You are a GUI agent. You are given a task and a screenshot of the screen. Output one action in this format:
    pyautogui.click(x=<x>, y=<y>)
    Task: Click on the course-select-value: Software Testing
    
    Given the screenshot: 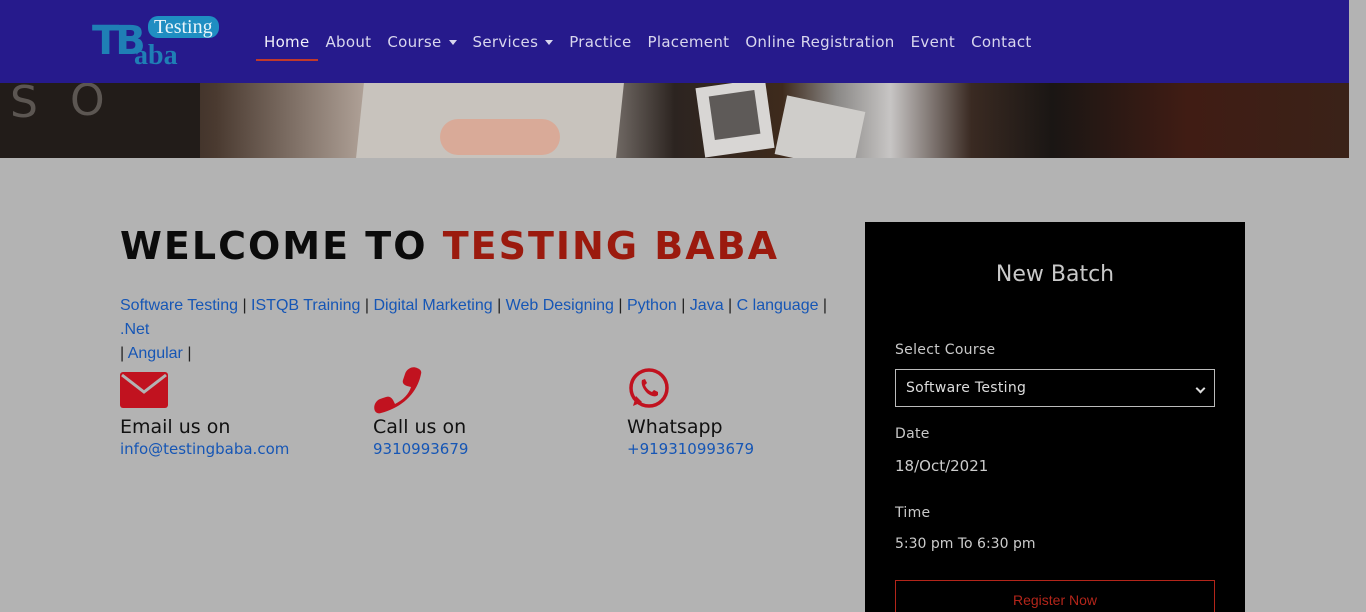 What is the action you would take?
    pyautogui.click(x=966, y=388)
    